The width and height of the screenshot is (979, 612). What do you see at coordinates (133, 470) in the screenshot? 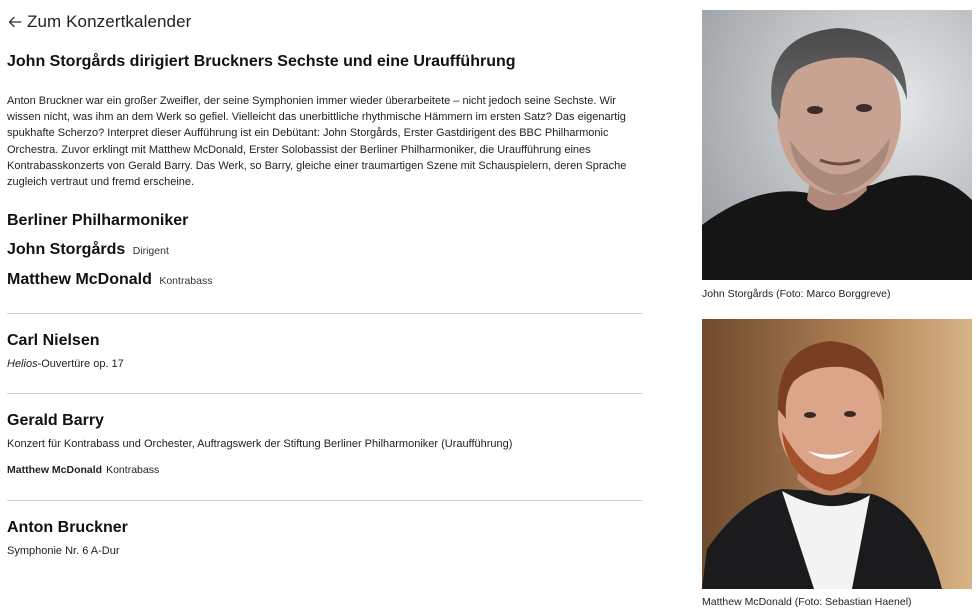
I see `performer-role: Kontrabass` at bounding box center [133, 470].